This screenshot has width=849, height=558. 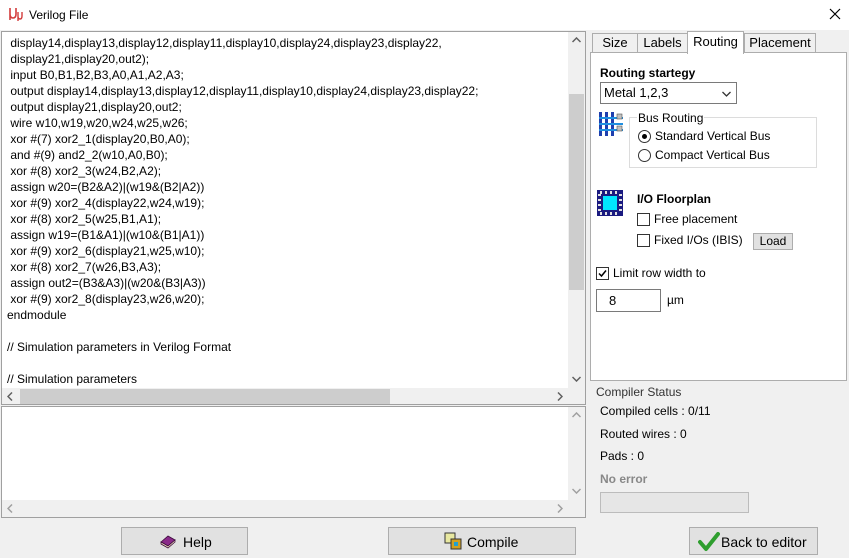 What do you see at coordinates (87, 155) in the screenshot?
I see `code-line: and #(9) and2_2(w10,A0,B0);` at bounding box center [87, 155].